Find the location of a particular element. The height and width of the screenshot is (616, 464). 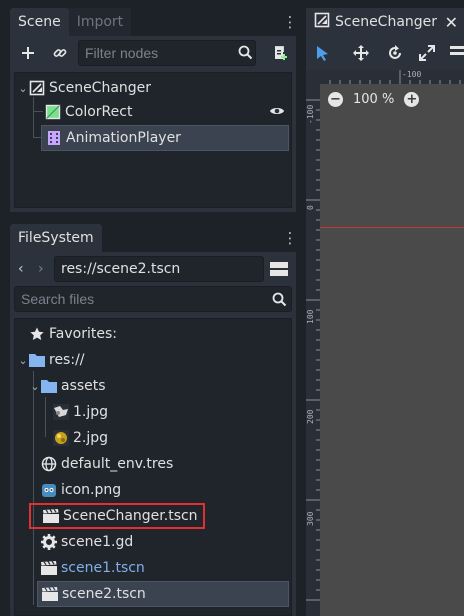

select-tool-icon is located at coordinates (323, 55).